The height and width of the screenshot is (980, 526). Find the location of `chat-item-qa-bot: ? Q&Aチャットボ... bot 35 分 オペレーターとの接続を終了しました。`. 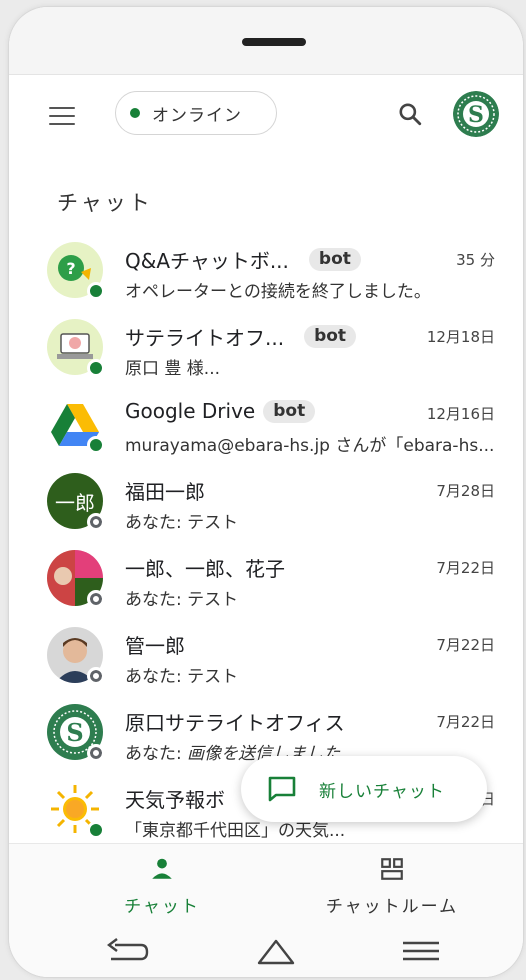

chat-item-qa-bot: ? Q&Aチャットボ... bot 35 分 オペレーターとの接続を終了しました。 is located at coordinates (266, 271).